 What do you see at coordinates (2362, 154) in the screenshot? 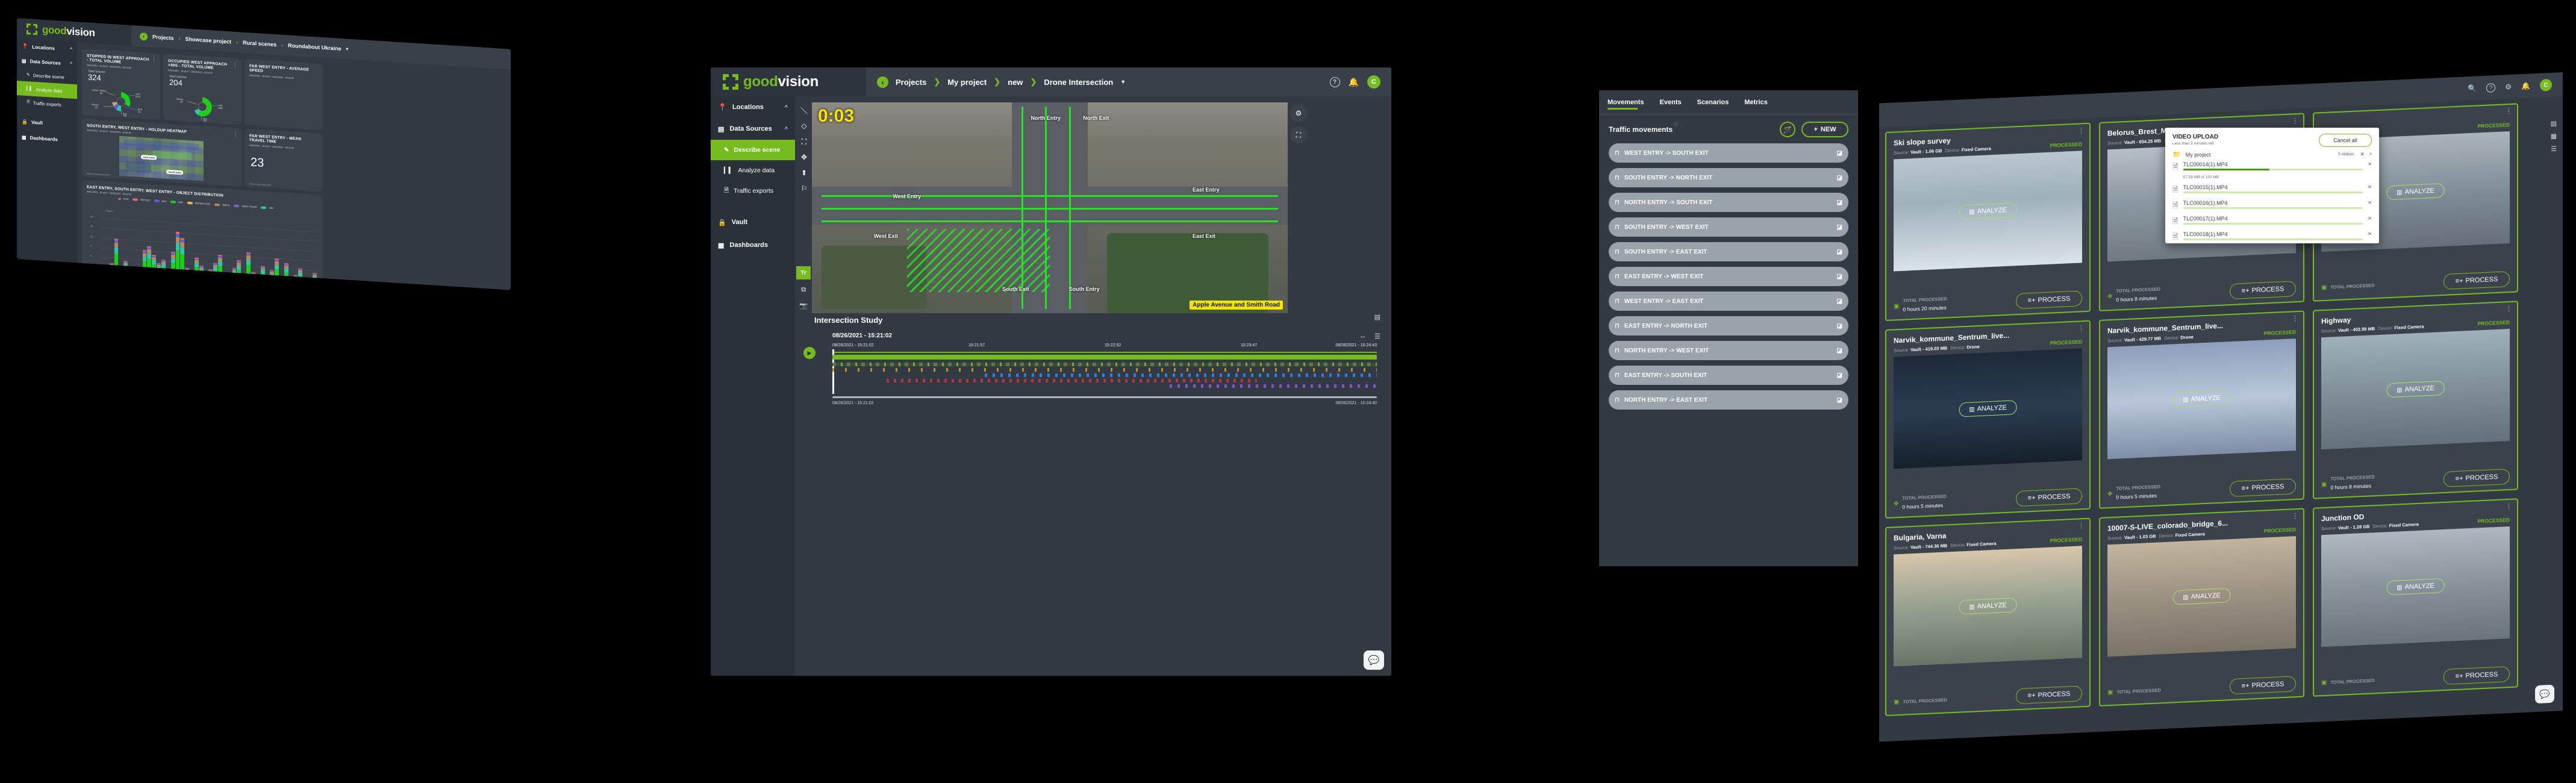
I see `close-icon: ✕` at bounding box center [2362, 154].